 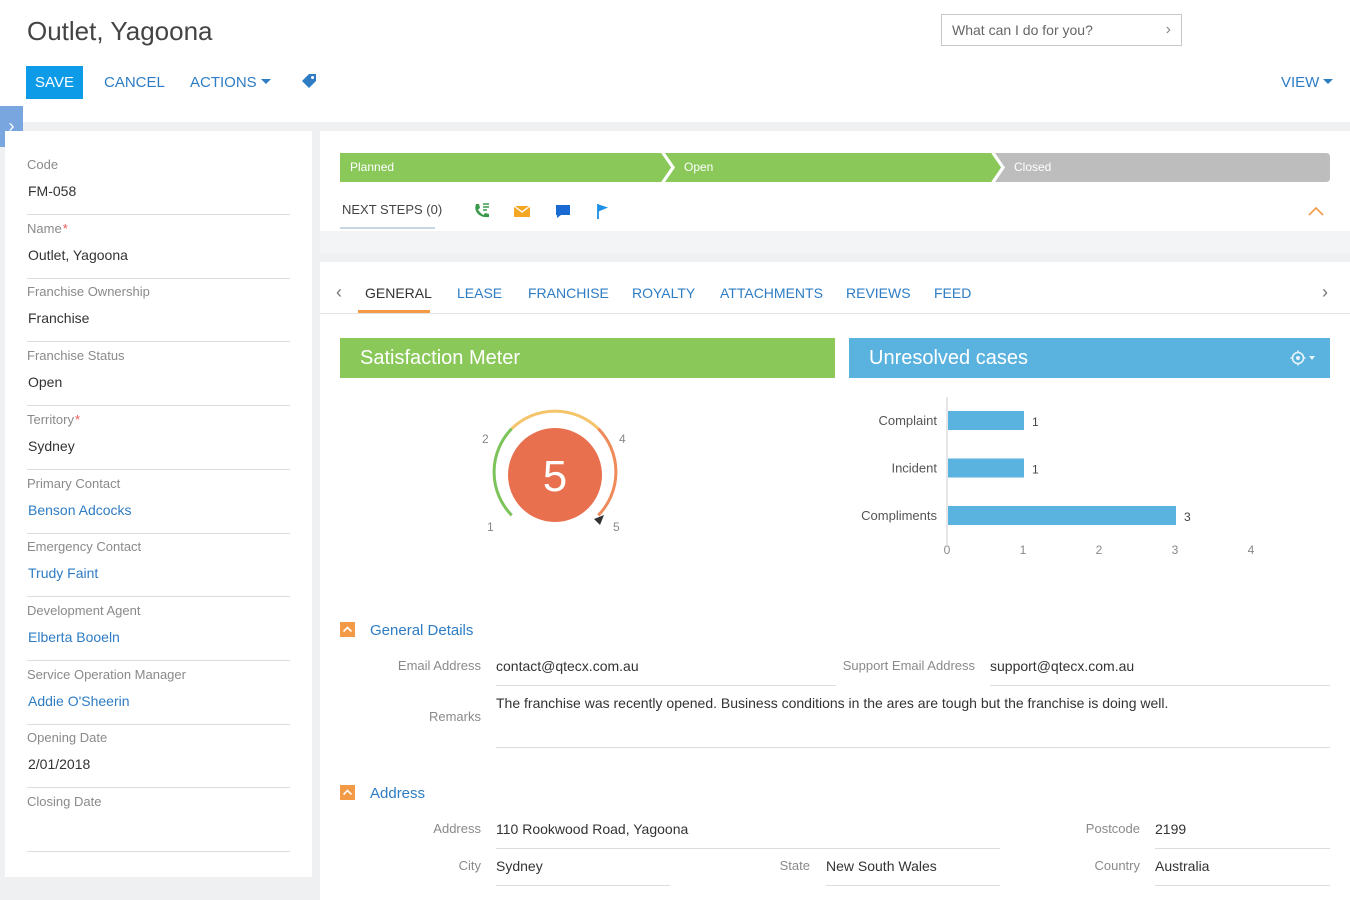 I want to click on general-details-collapse-icon, so click(x=347, y=629).